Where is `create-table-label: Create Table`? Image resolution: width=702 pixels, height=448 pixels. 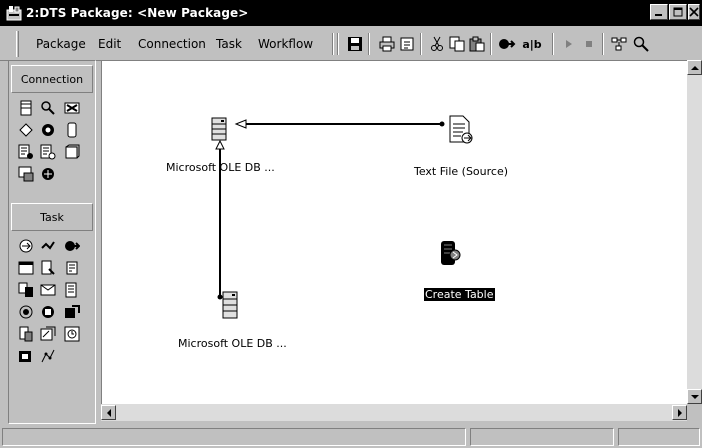
create-table-label: Create Table is located at coordinates (459, 294).